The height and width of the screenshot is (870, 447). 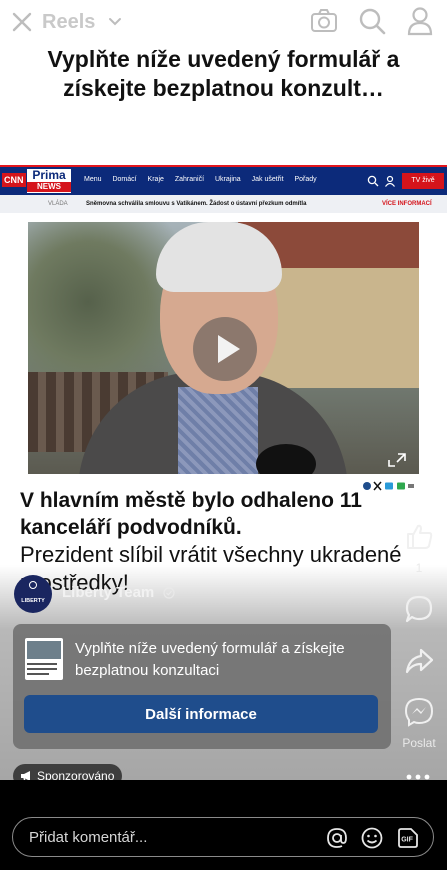 I want to click on gif-icon: GIF, so click(x=408, y=838).